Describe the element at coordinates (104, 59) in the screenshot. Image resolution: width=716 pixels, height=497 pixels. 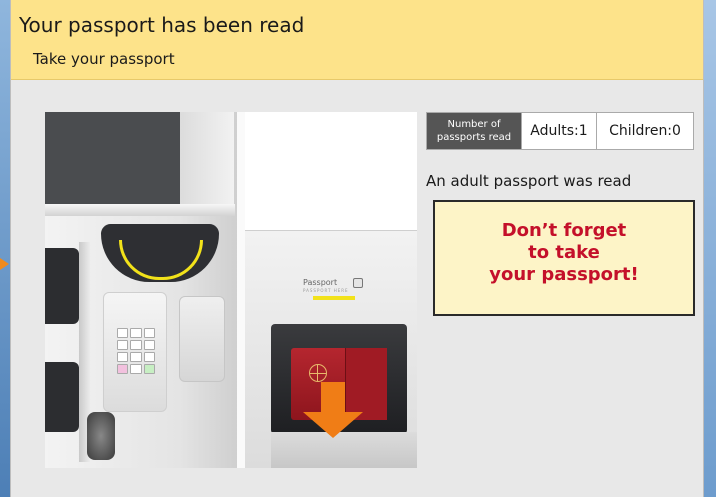
I see `page-subtitle: Take your passport` at that location.